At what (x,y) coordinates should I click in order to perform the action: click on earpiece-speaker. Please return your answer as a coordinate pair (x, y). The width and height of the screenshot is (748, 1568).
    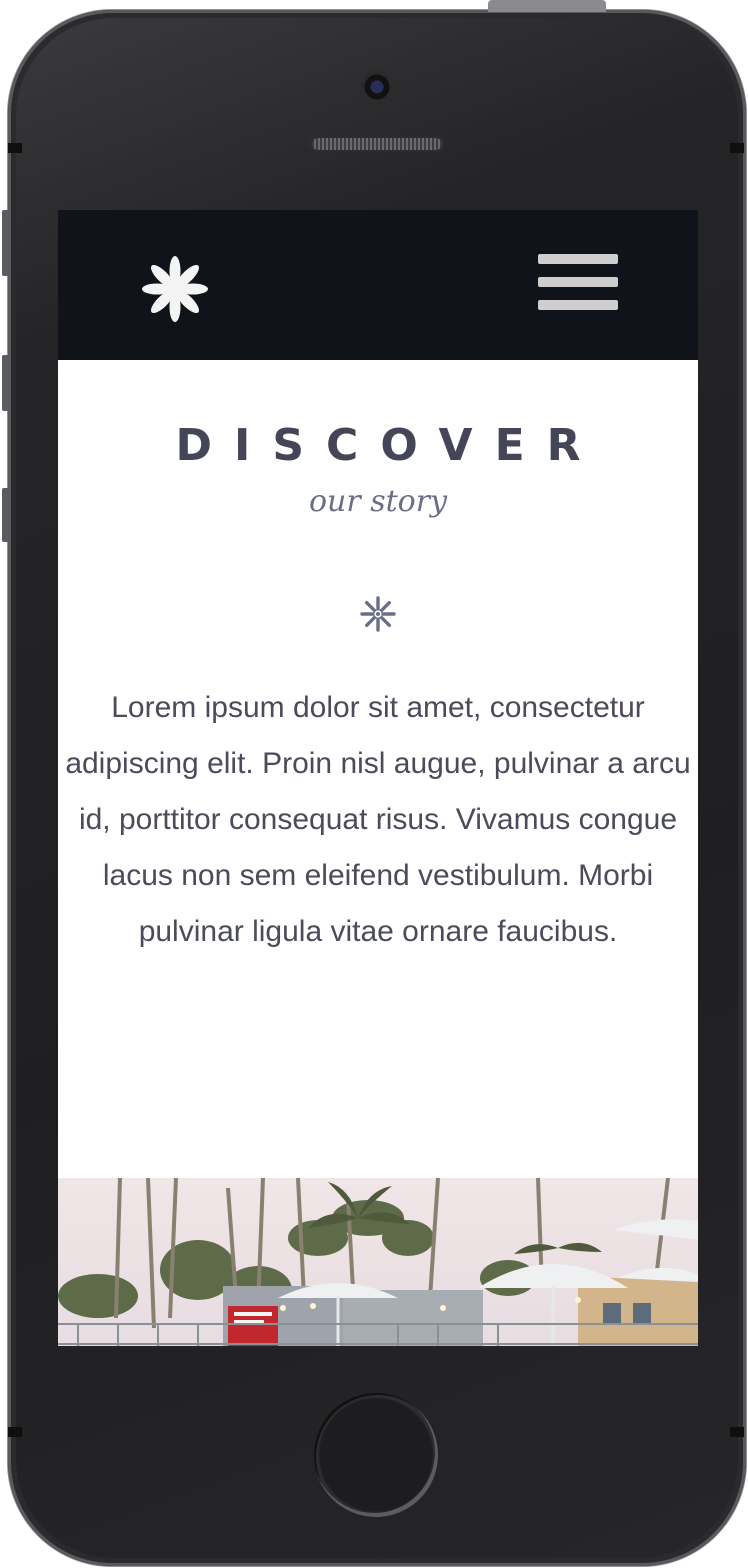
    Looking at the image, I should click on (377, 144).